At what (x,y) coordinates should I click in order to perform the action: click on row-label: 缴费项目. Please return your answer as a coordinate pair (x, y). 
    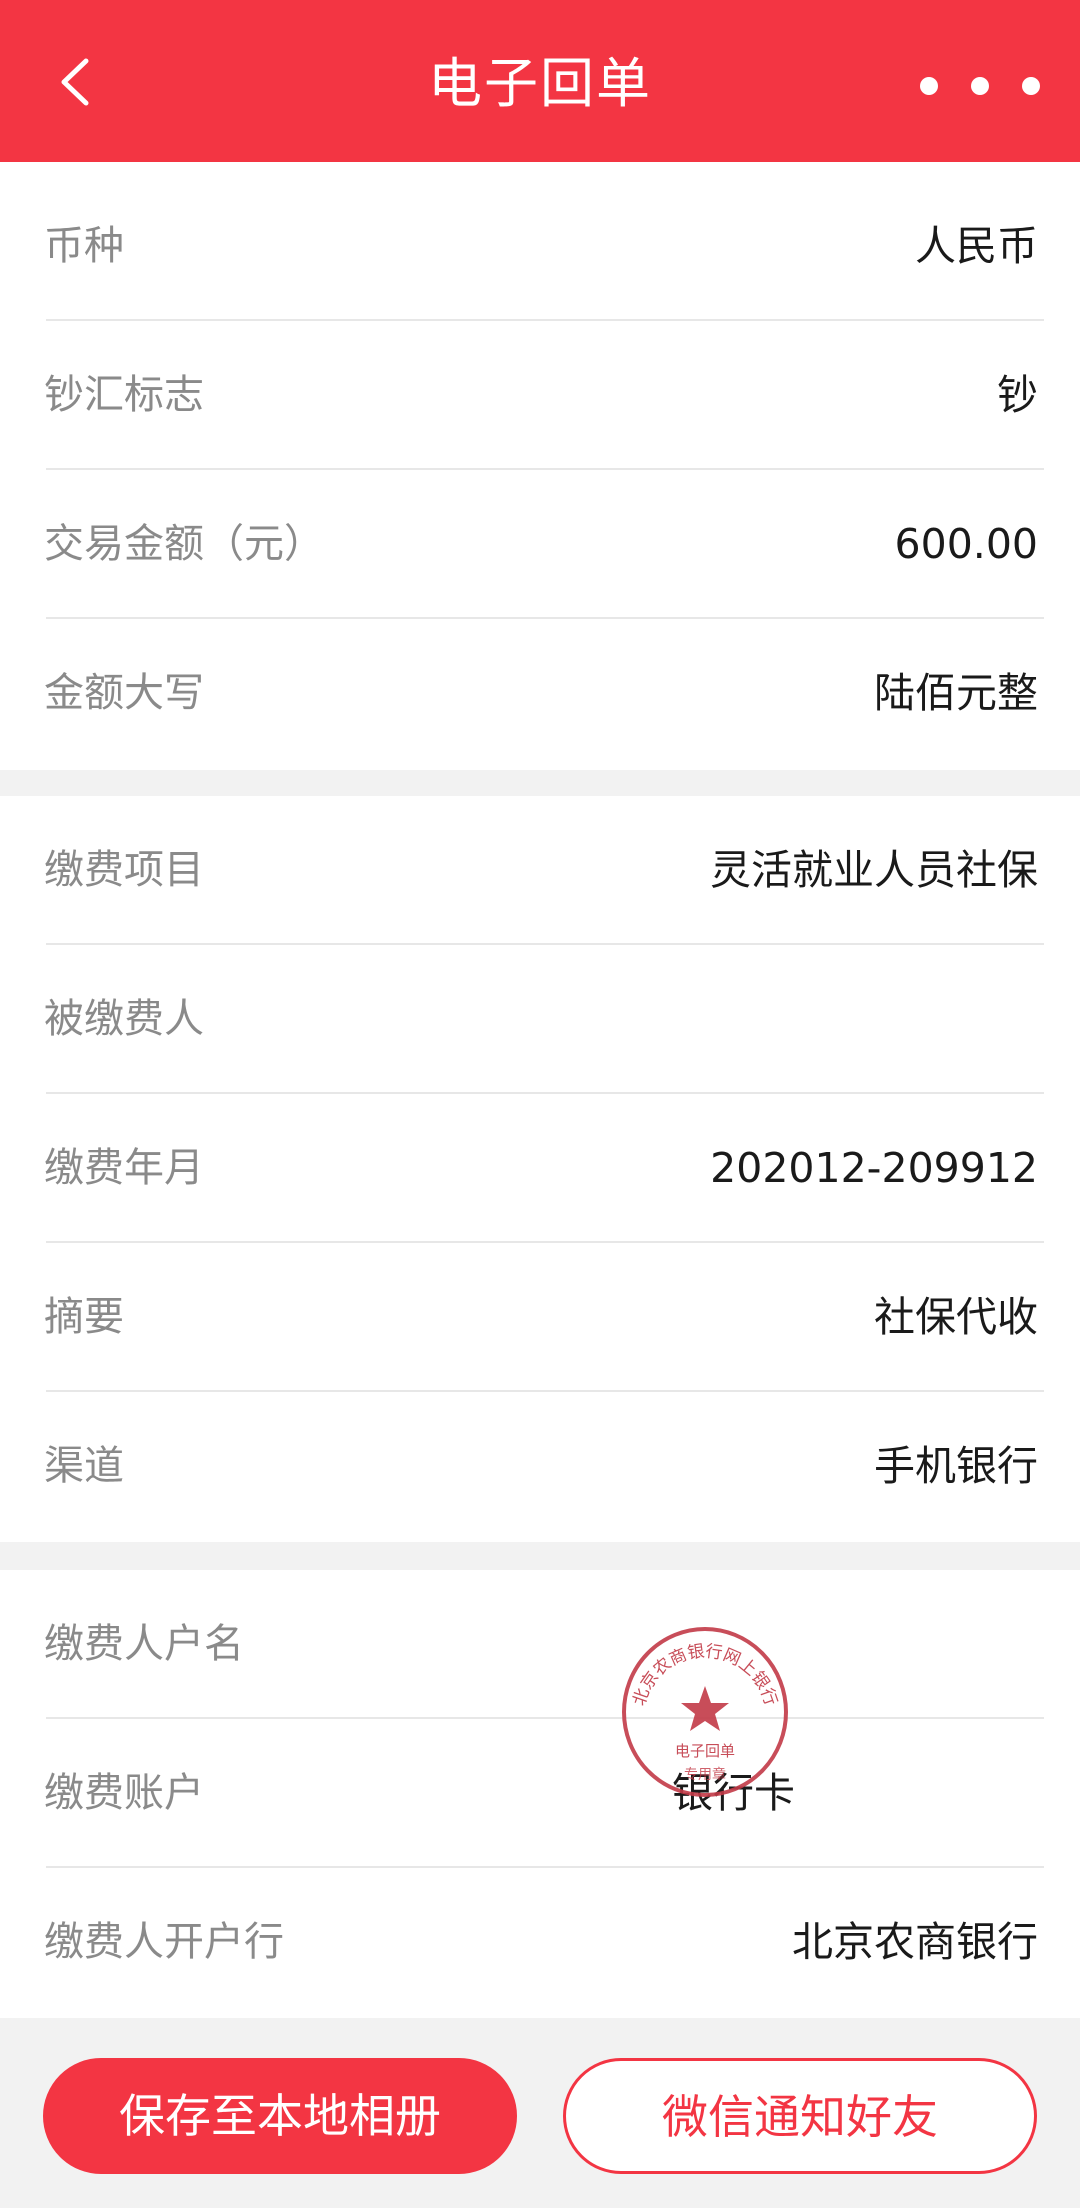
    Looking at the image, I should click on (124, 870).